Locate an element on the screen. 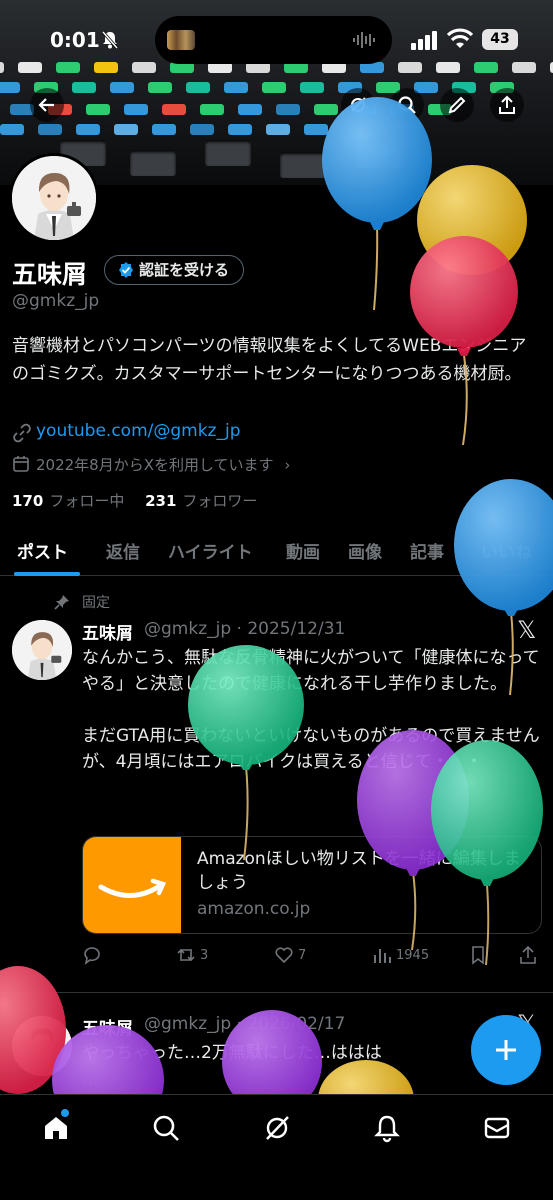 This screenshot has height=1200, width=553. profile-link: youtube.com/@gmkz_jp is located at coordinates (138, 431).